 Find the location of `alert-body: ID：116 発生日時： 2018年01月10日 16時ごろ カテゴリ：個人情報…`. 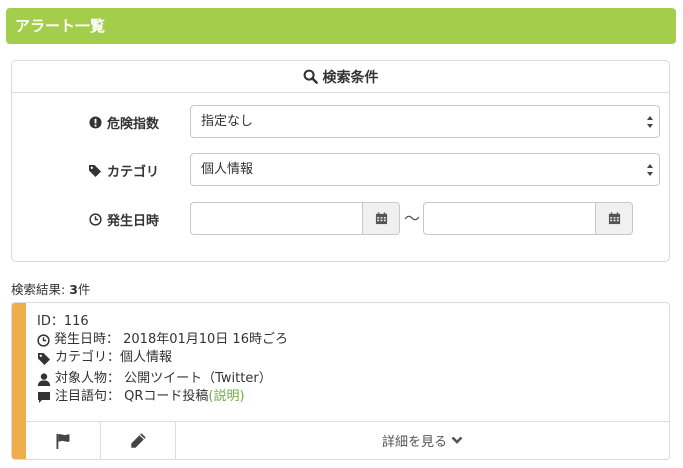

alert-body: ID：116 発生日時： 2018年01月10日 16時ごろ カテゴリ：個人情報… is located at coordinates (162, 359).